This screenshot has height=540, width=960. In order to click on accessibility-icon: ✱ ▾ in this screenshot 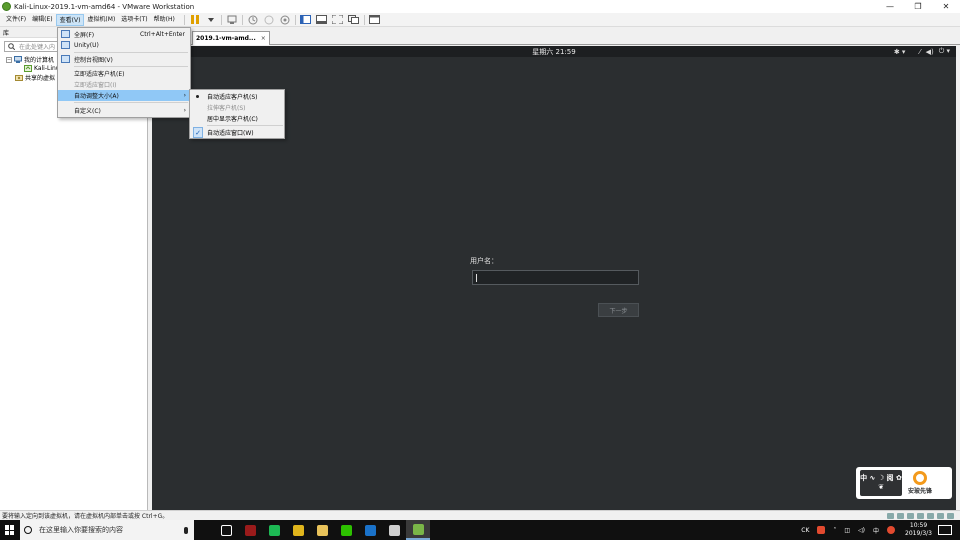, I will do `click(900, 52)`.